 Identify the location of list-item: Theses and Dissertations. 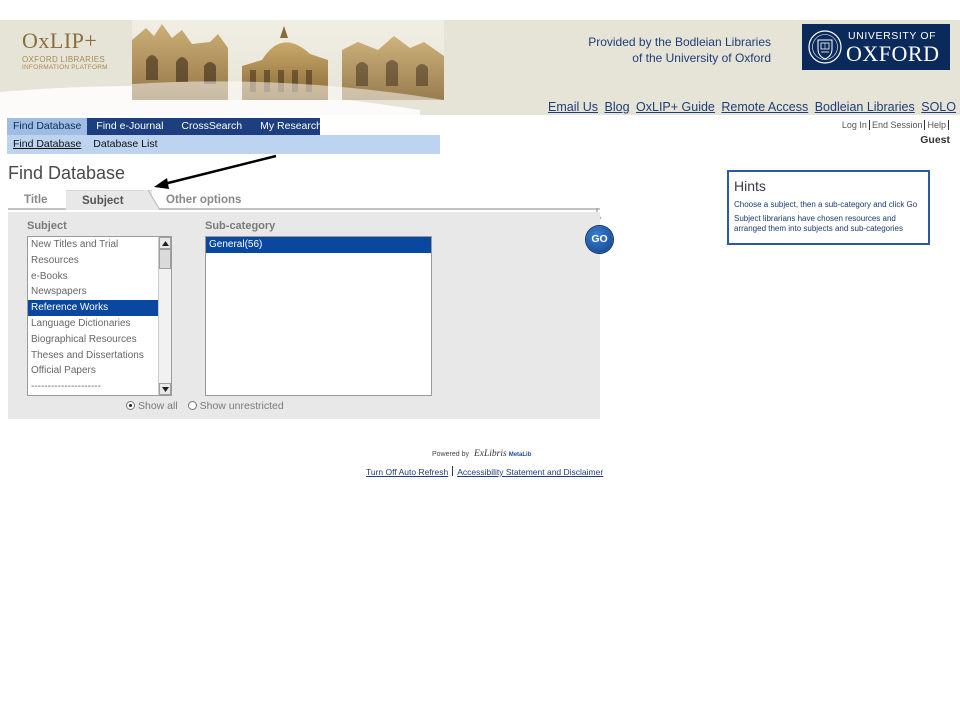
(99, 356).